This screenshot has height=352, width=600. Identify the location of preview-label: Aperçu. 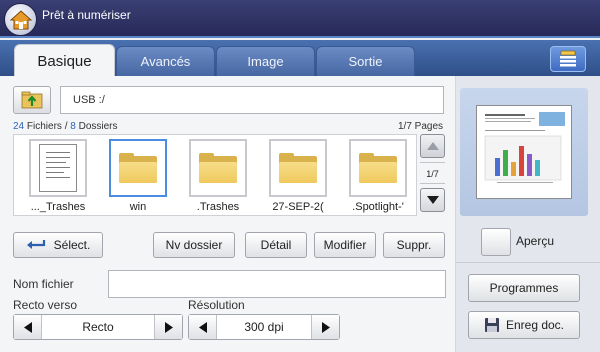
(535, 241).